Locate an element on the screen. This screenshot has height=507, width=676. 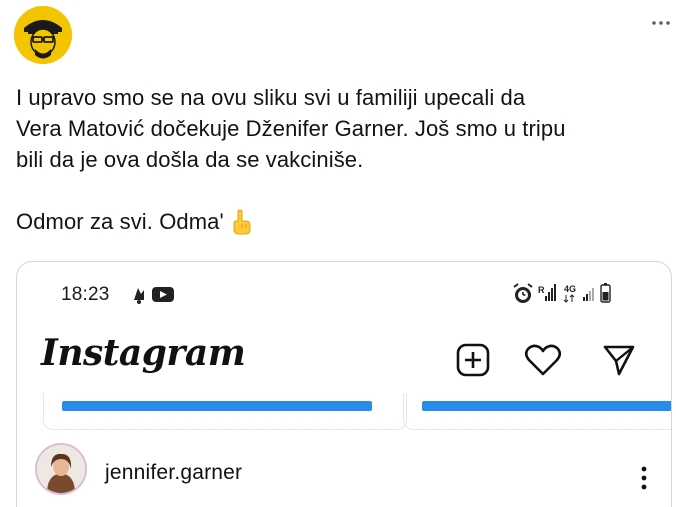
youtube-icon is located at coordinates (163, 294).